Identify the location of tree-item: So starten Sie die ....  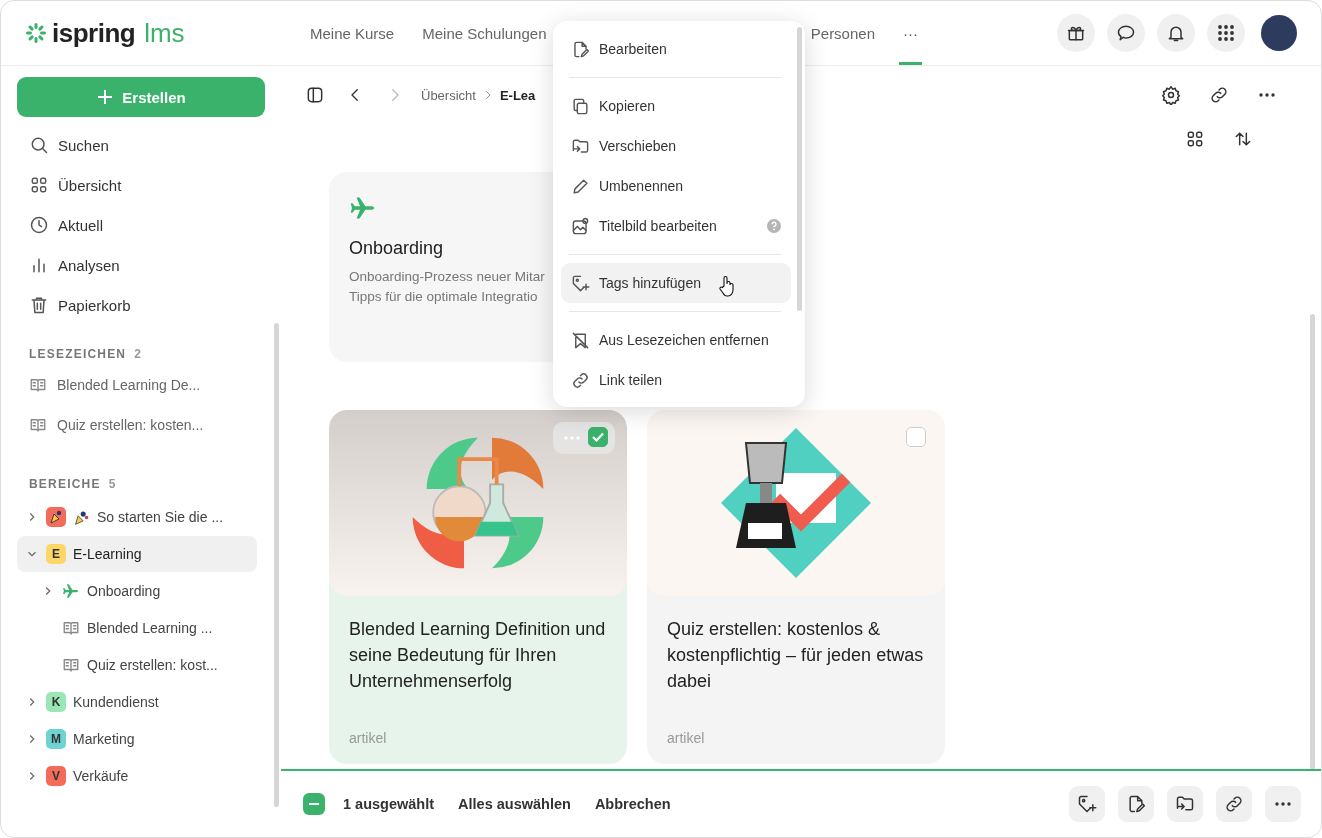
(137, 517).